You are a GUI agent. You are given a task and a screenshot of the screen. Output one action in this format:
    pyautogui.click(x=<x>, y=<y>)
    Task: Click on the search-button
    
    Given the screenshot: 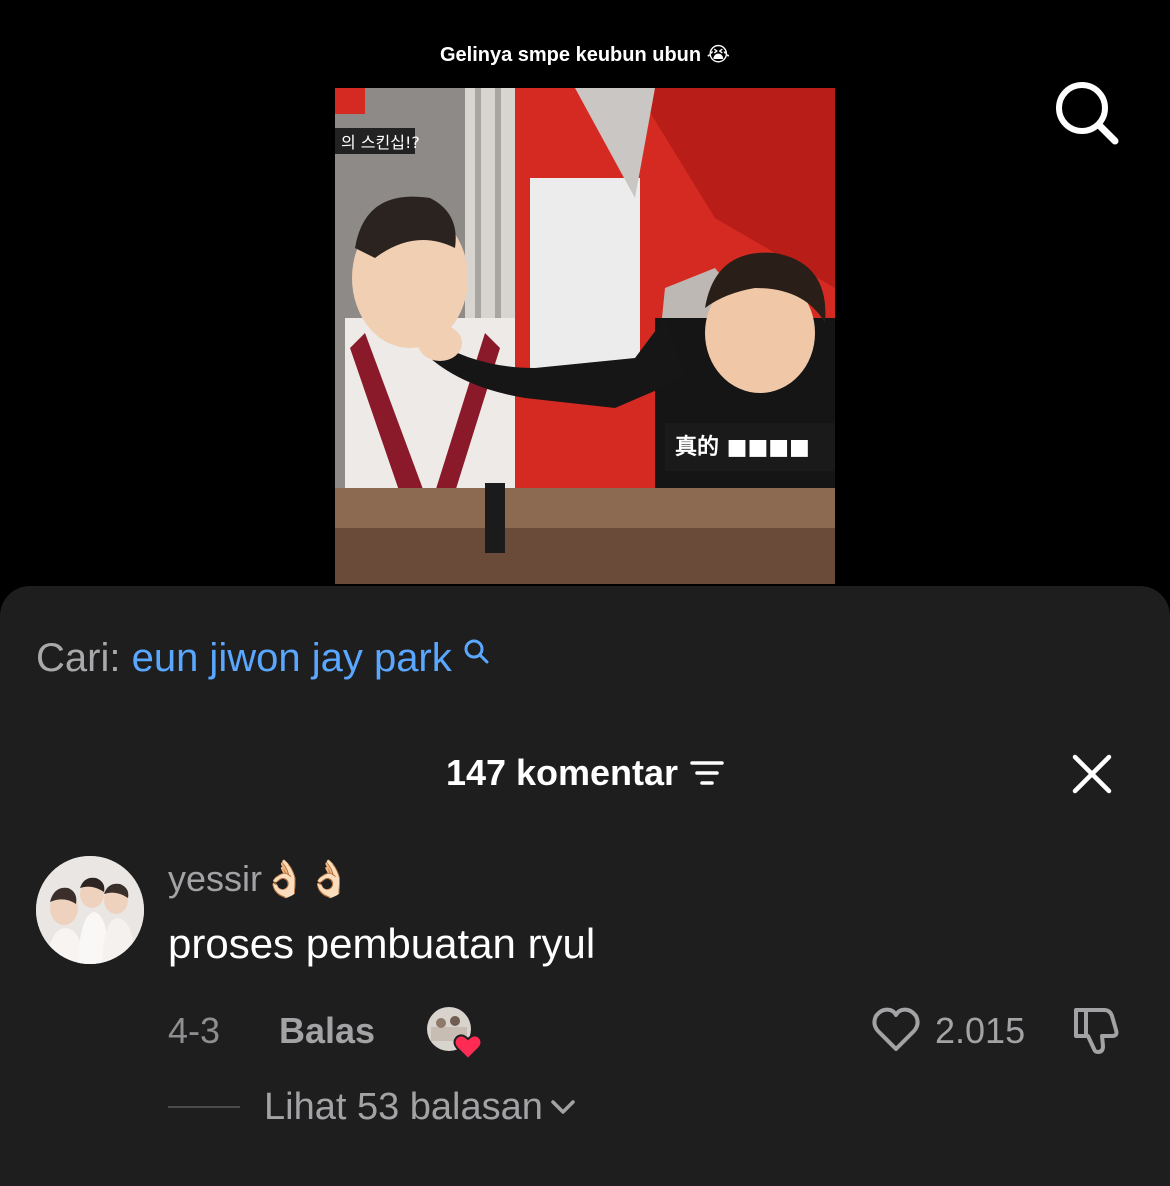 What is the action you would take?
    pyautogui.click(x=1087, y=113)
    